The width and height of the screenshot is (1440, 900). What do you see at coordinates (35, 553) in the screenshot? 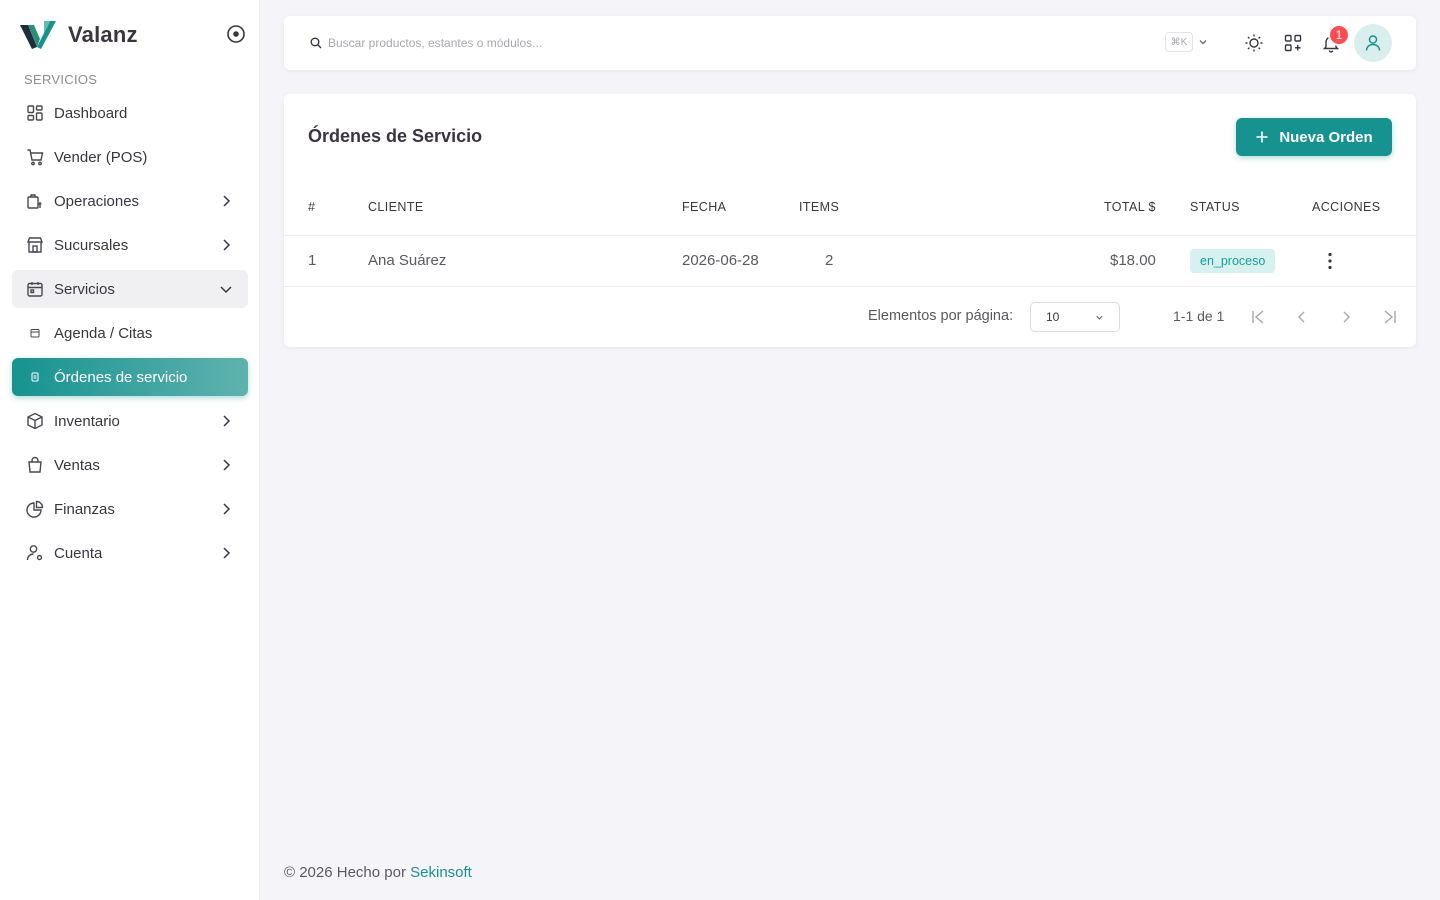
I see `user-settings-icon` at bounding box center [35, 553].